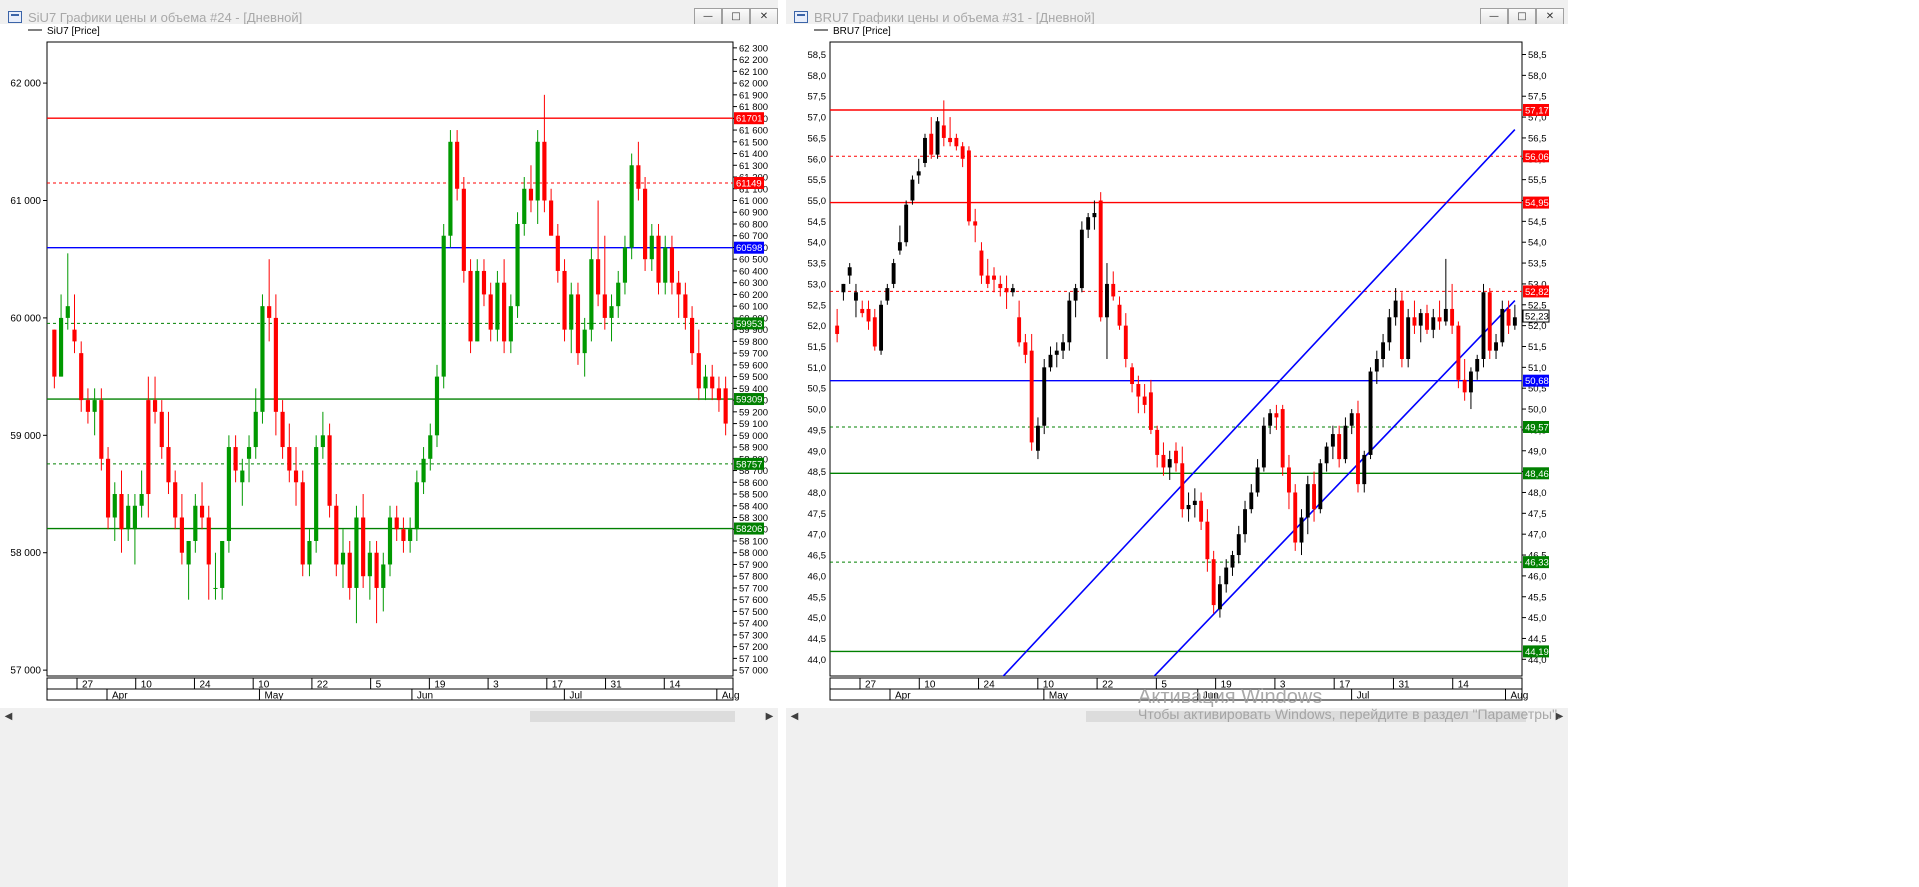 Image resolution: width=1919 pixels, height=887 pixels. Describe the element at coordinates (862, 31) in the screenshot. I see `legend-label: BRU7 [Price]` at that location.